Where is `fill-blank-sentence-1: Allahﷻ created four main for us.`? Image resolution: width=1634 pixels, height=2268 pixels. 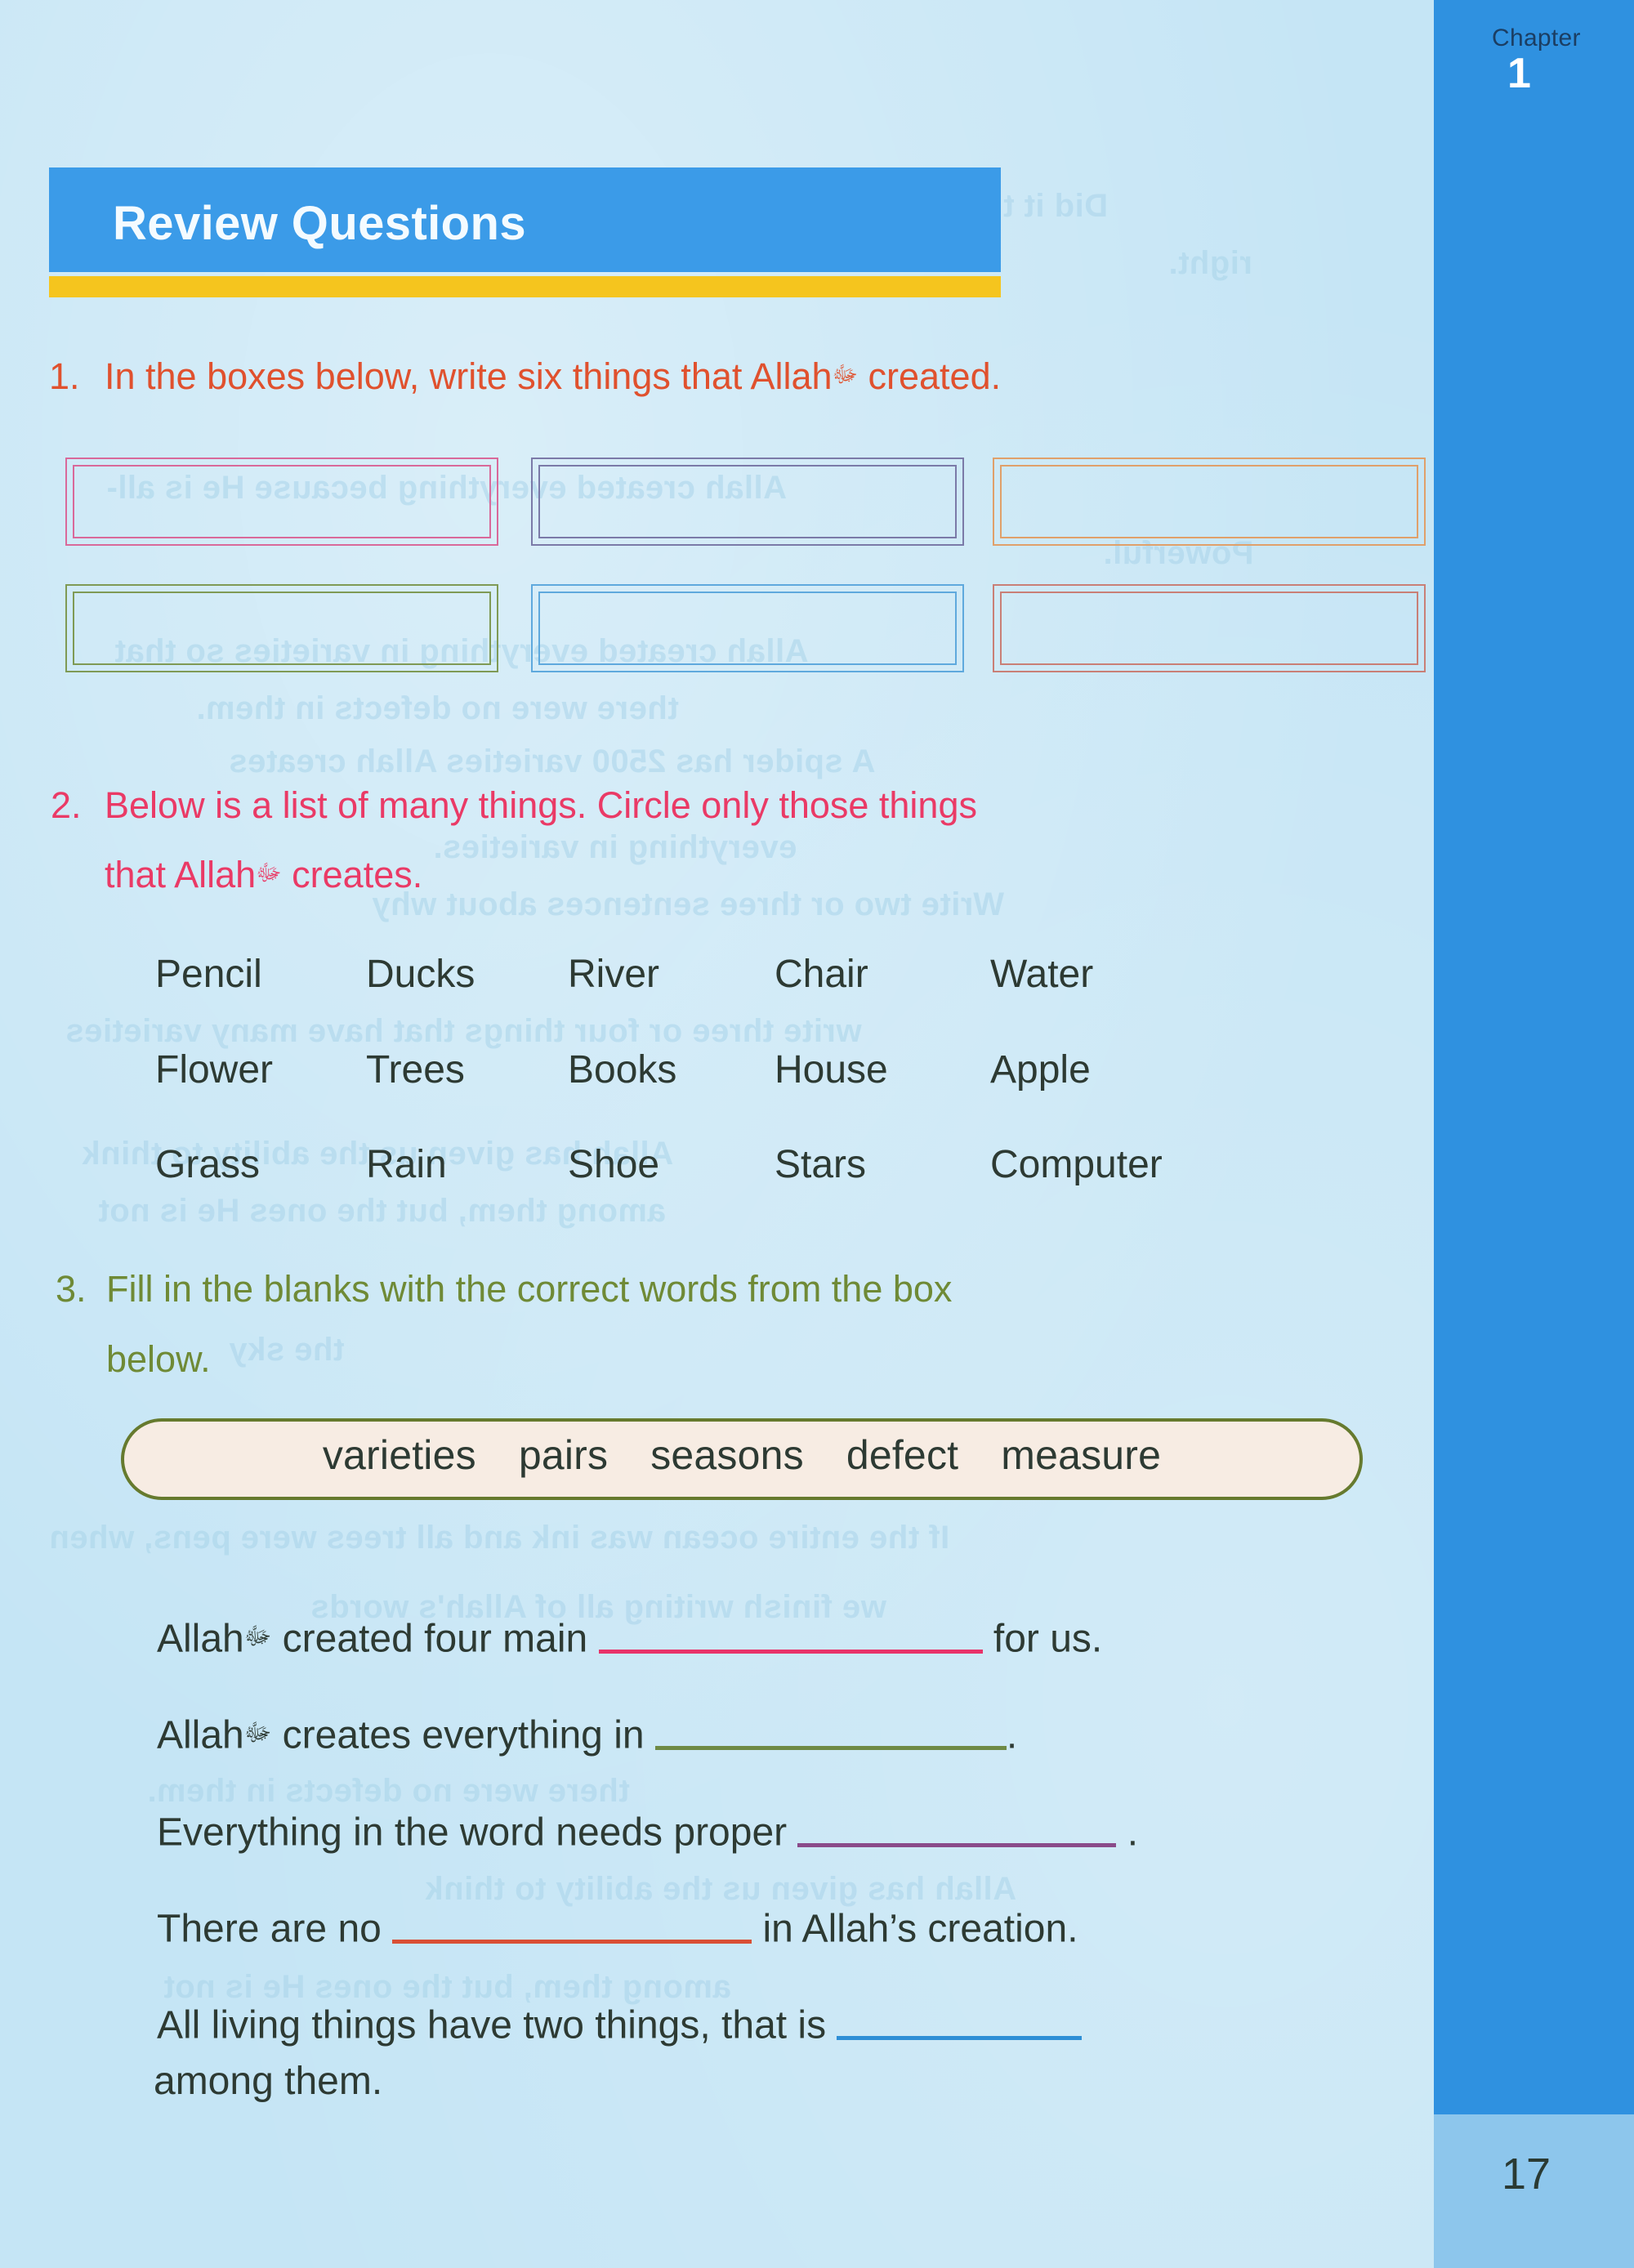 fill-blank-sentence-1: Allahﷻ created four main for us. is located at coordinates (629, 1638).